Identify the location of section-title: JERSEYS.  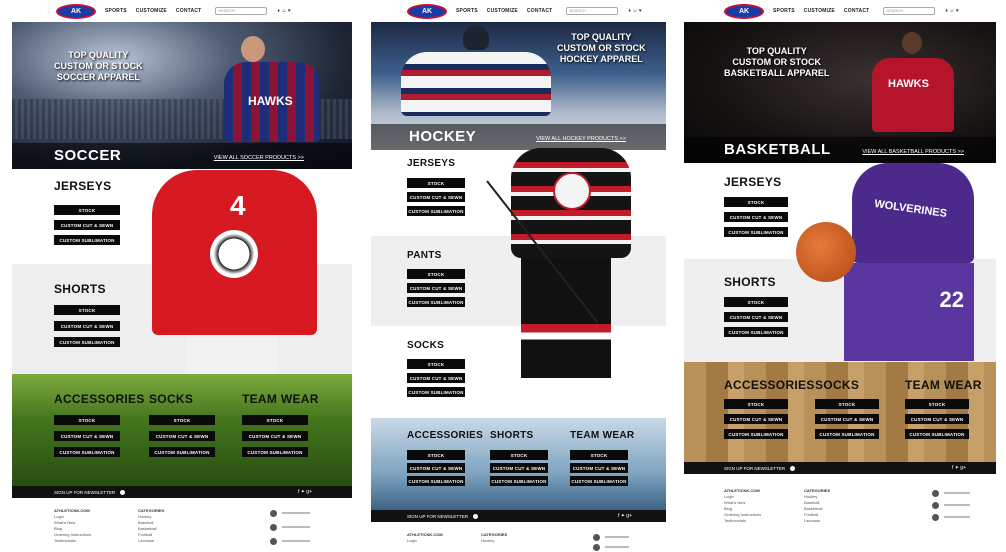
(753, 182).